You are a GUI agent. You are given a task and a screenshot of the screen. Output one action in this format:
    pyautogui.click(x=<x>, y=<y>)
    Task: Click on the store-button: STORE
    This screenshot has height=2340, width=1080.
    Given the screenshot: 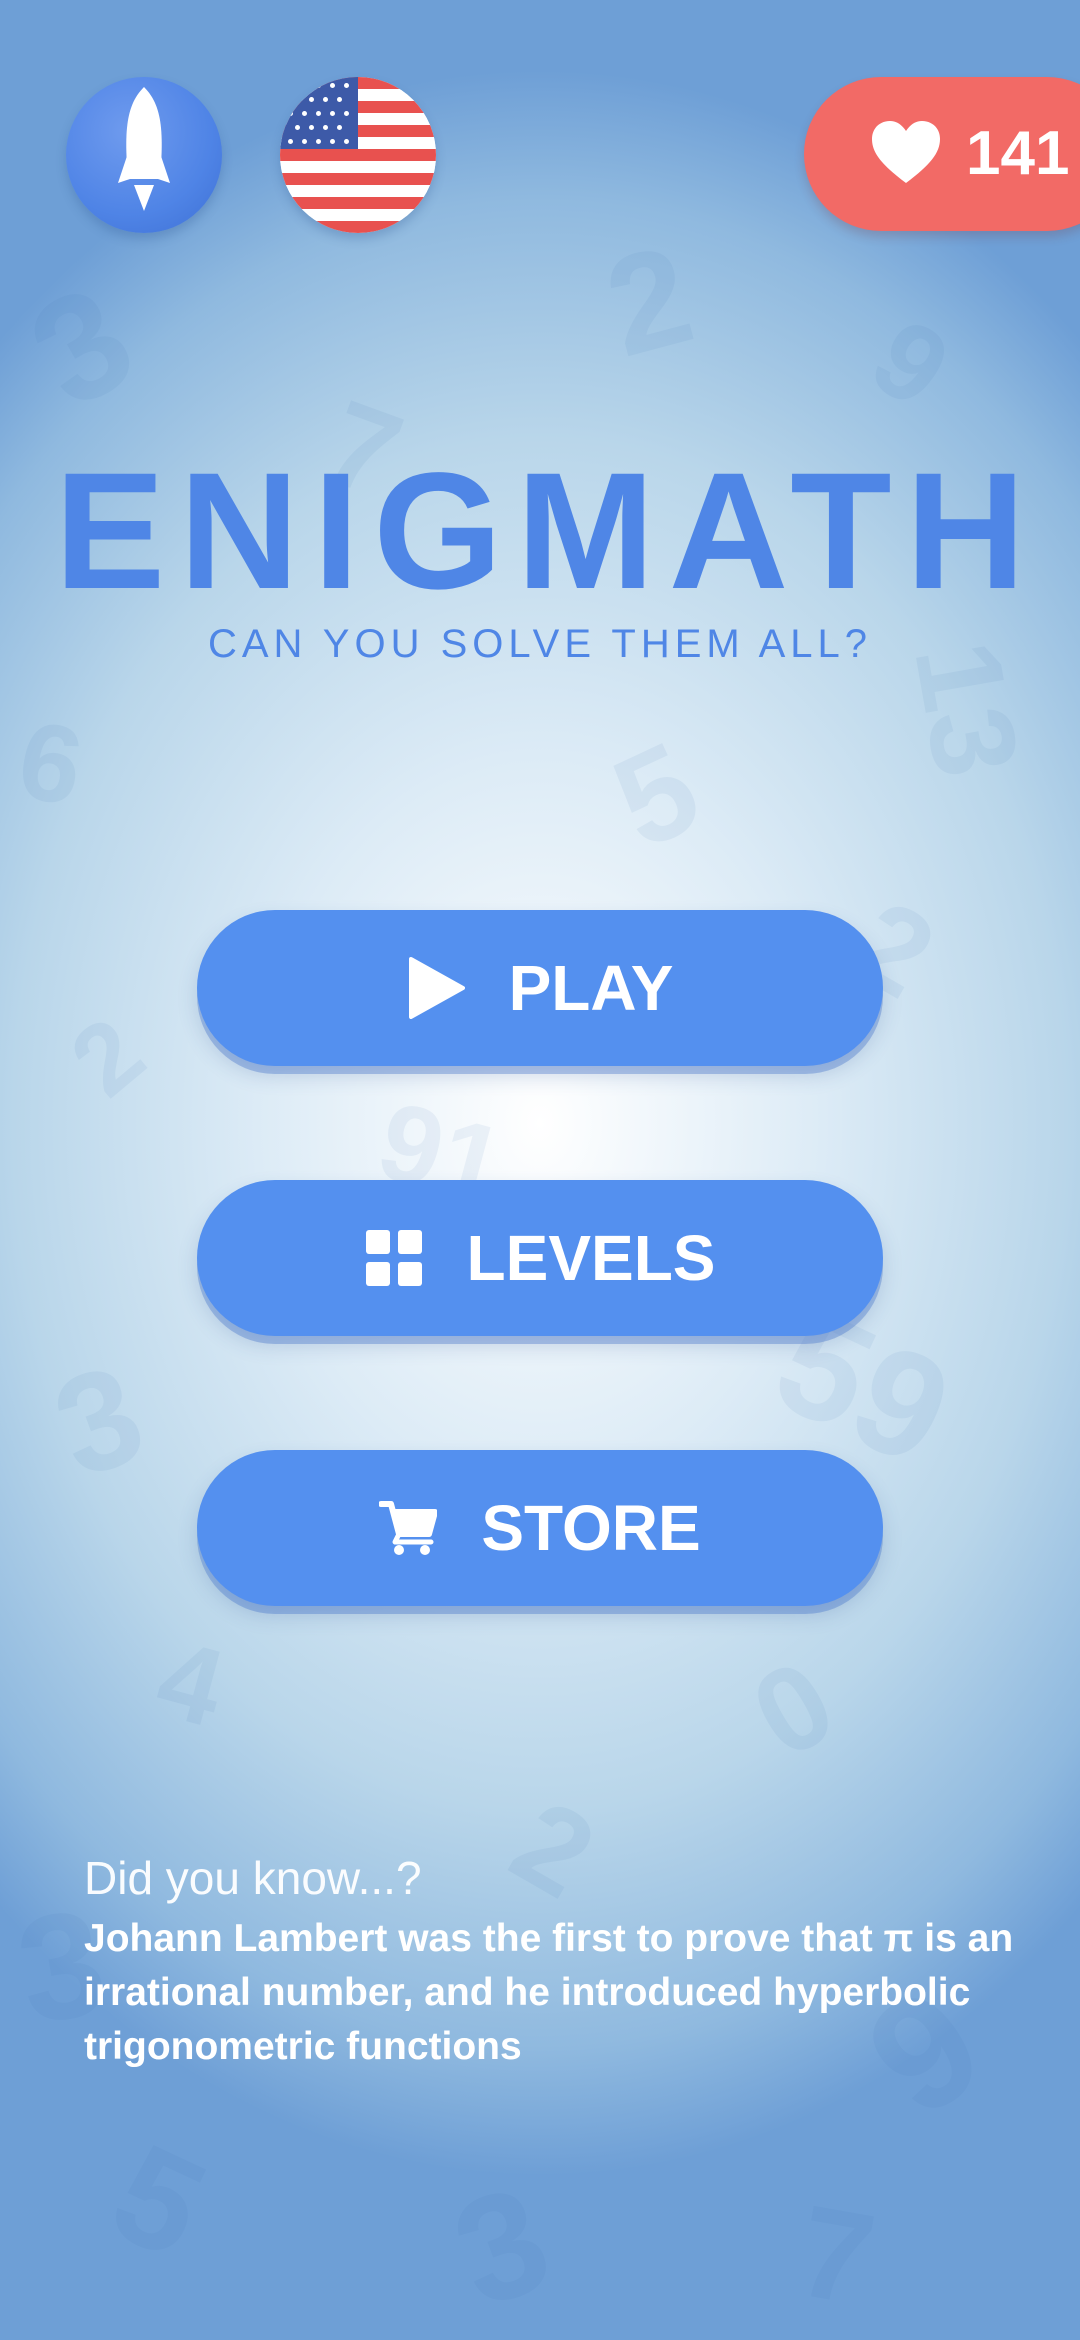 What is the action you would take?
    pyautogui.click(x=540, y=1528)
    